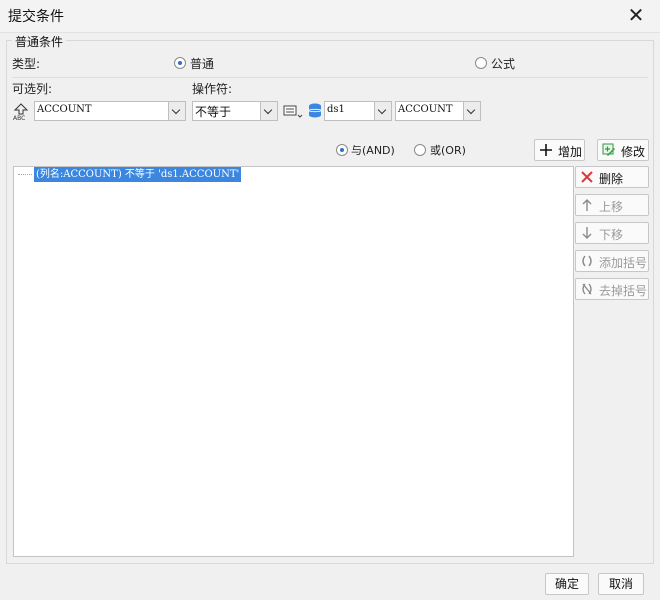 This screenshot has width=660, height=600. I want to click on field-select-value: ACCOUNT, so click(425, 109).